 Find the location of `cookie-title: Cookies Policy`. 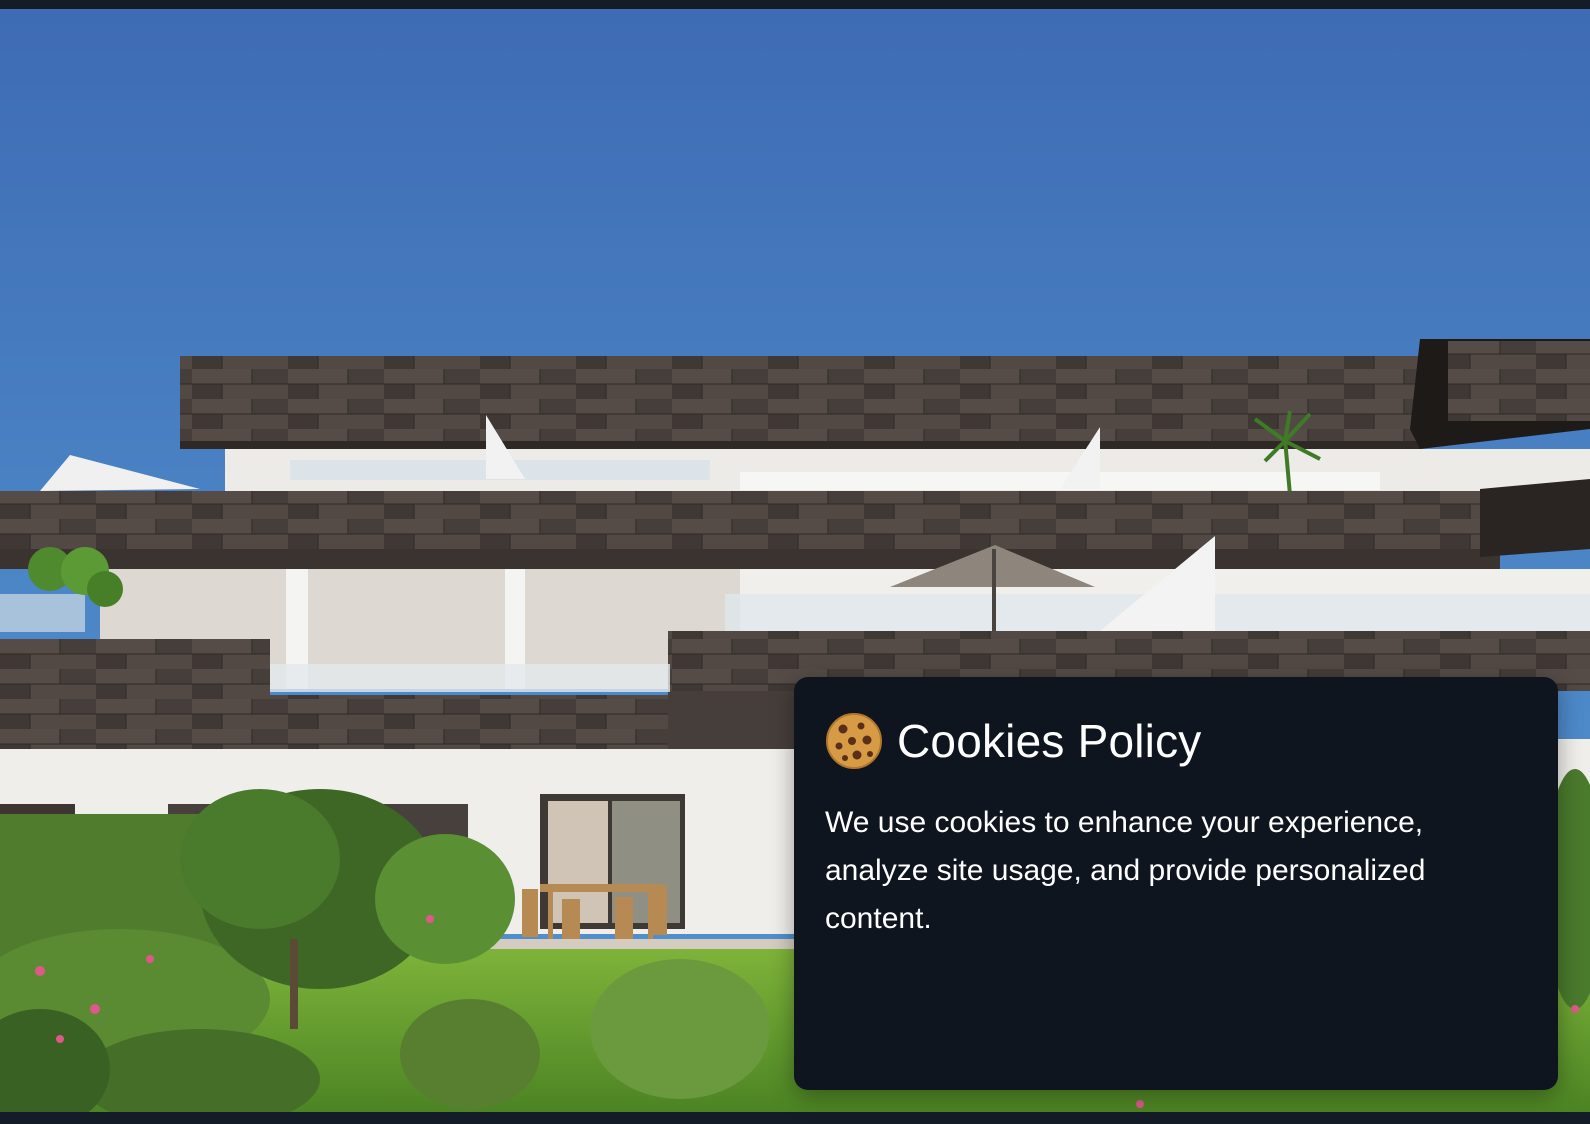

cookie-title: Cookies Policy is located at coordinates (1049, 741).